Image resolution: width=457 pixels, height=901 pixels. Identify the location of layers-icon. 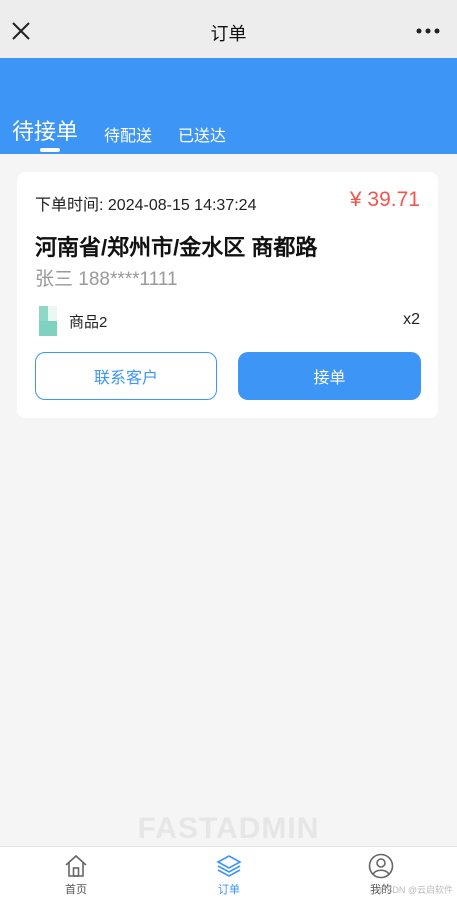
(229, 866).